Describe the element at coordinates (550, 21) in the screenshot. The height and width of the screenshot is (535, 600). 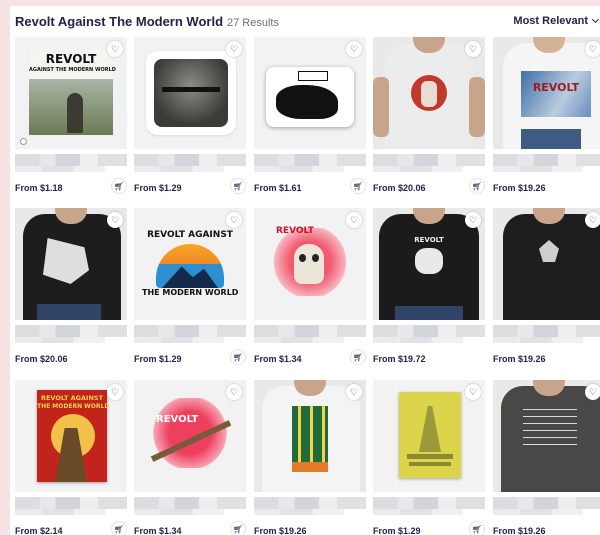
I see `sort-label: Most Relevant` at that location.